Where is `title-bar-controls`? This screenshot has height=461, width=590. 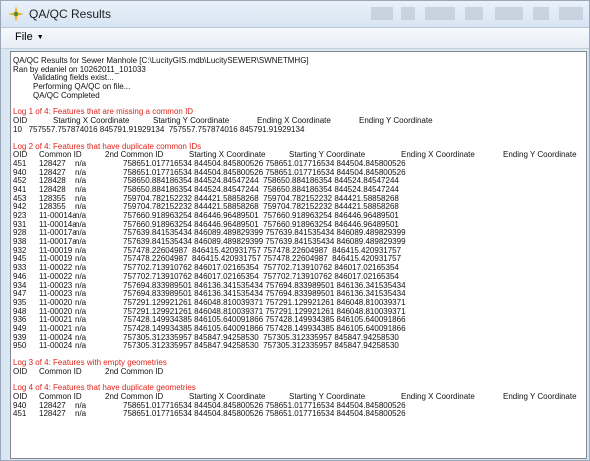 title-bar-controls is located at coordinates (475, 14).